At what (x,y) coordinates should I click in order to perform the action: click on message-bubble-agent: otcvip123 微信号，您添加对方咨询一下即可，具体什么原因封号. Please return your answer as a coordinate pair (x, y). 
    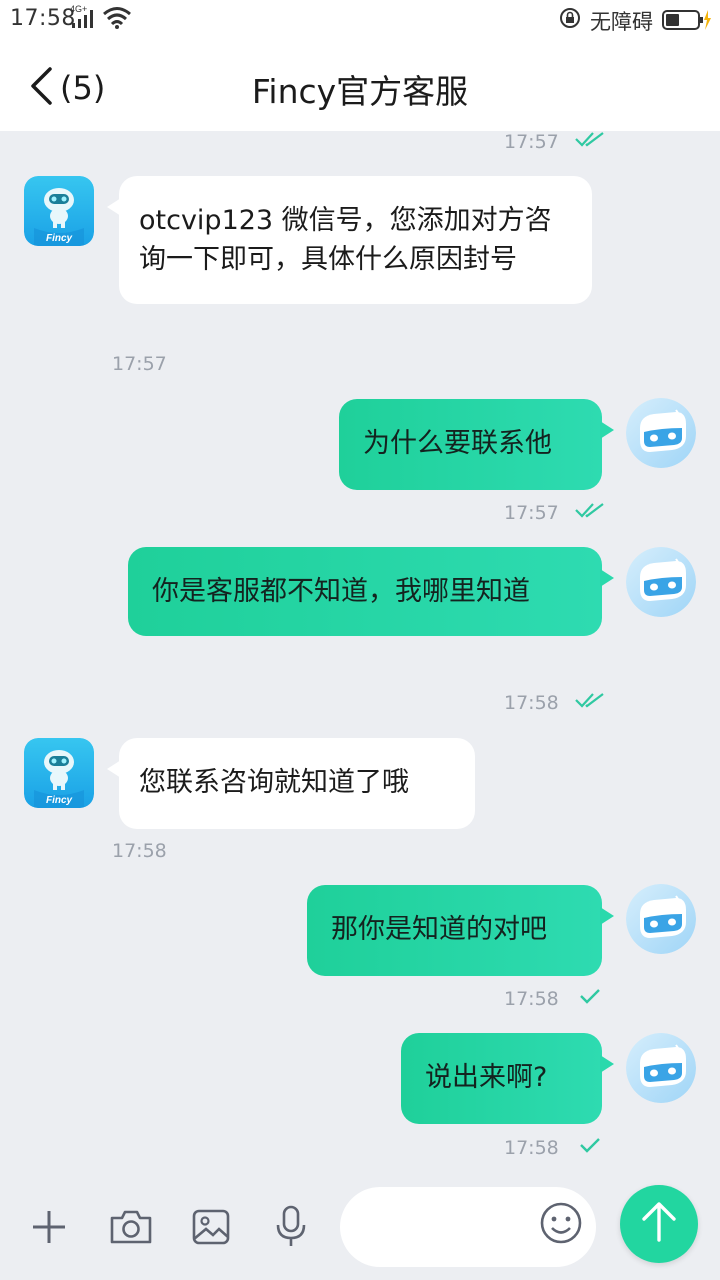
    Looking at the image, I should click on (349, 240).